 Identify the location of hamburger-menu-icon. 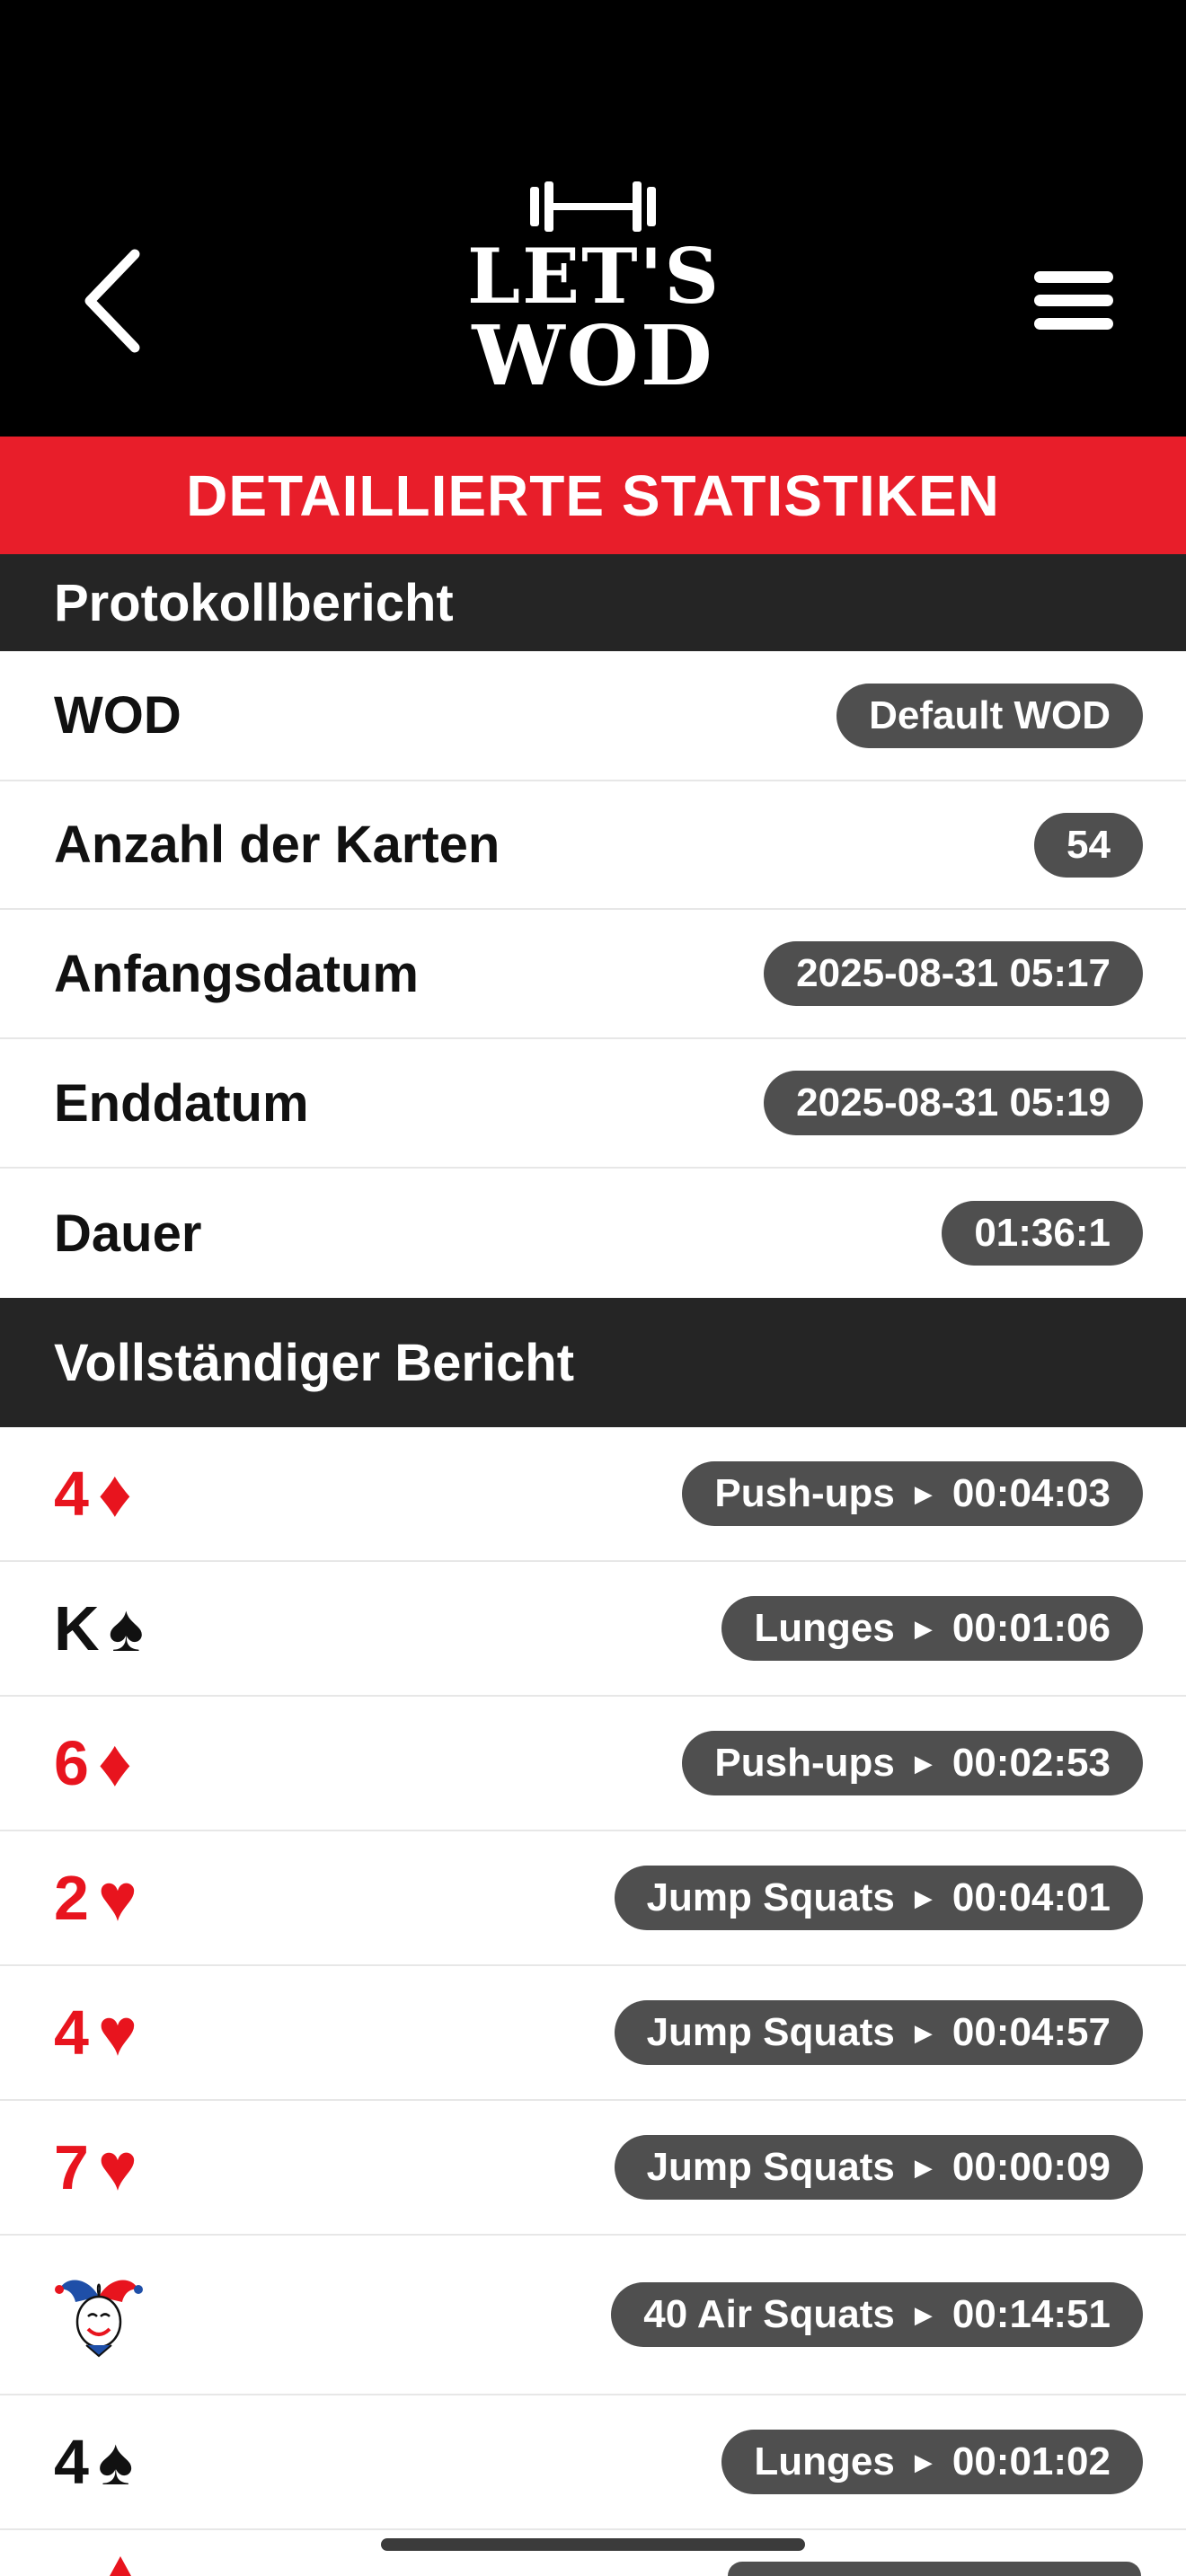
(1073, 300).